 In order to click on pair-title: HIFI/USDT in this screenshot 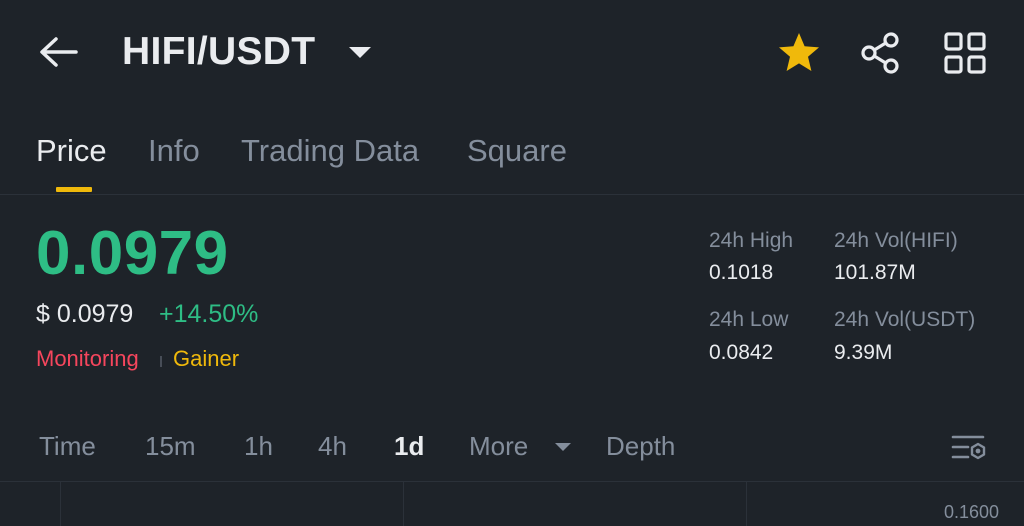, I will do `click(218, 52)`.